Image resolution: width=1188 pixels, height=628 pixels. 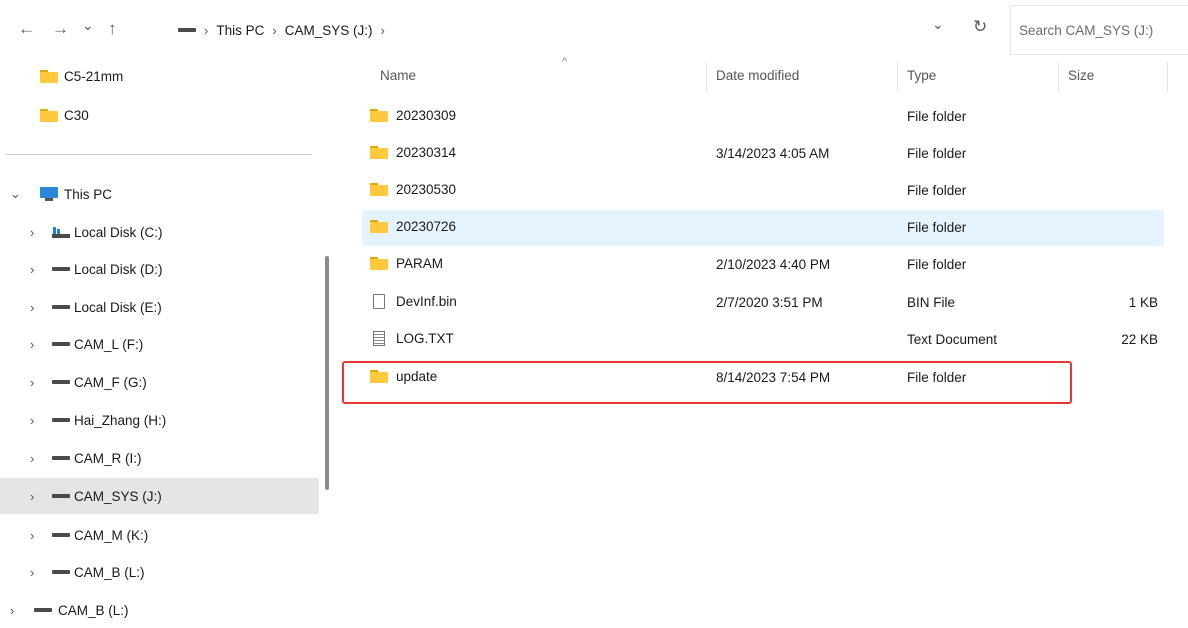 What do you see at coordinates (426, 301) in the screenshot?
I see `file-name: DevInf.bin` at bounding box center [426, 301].